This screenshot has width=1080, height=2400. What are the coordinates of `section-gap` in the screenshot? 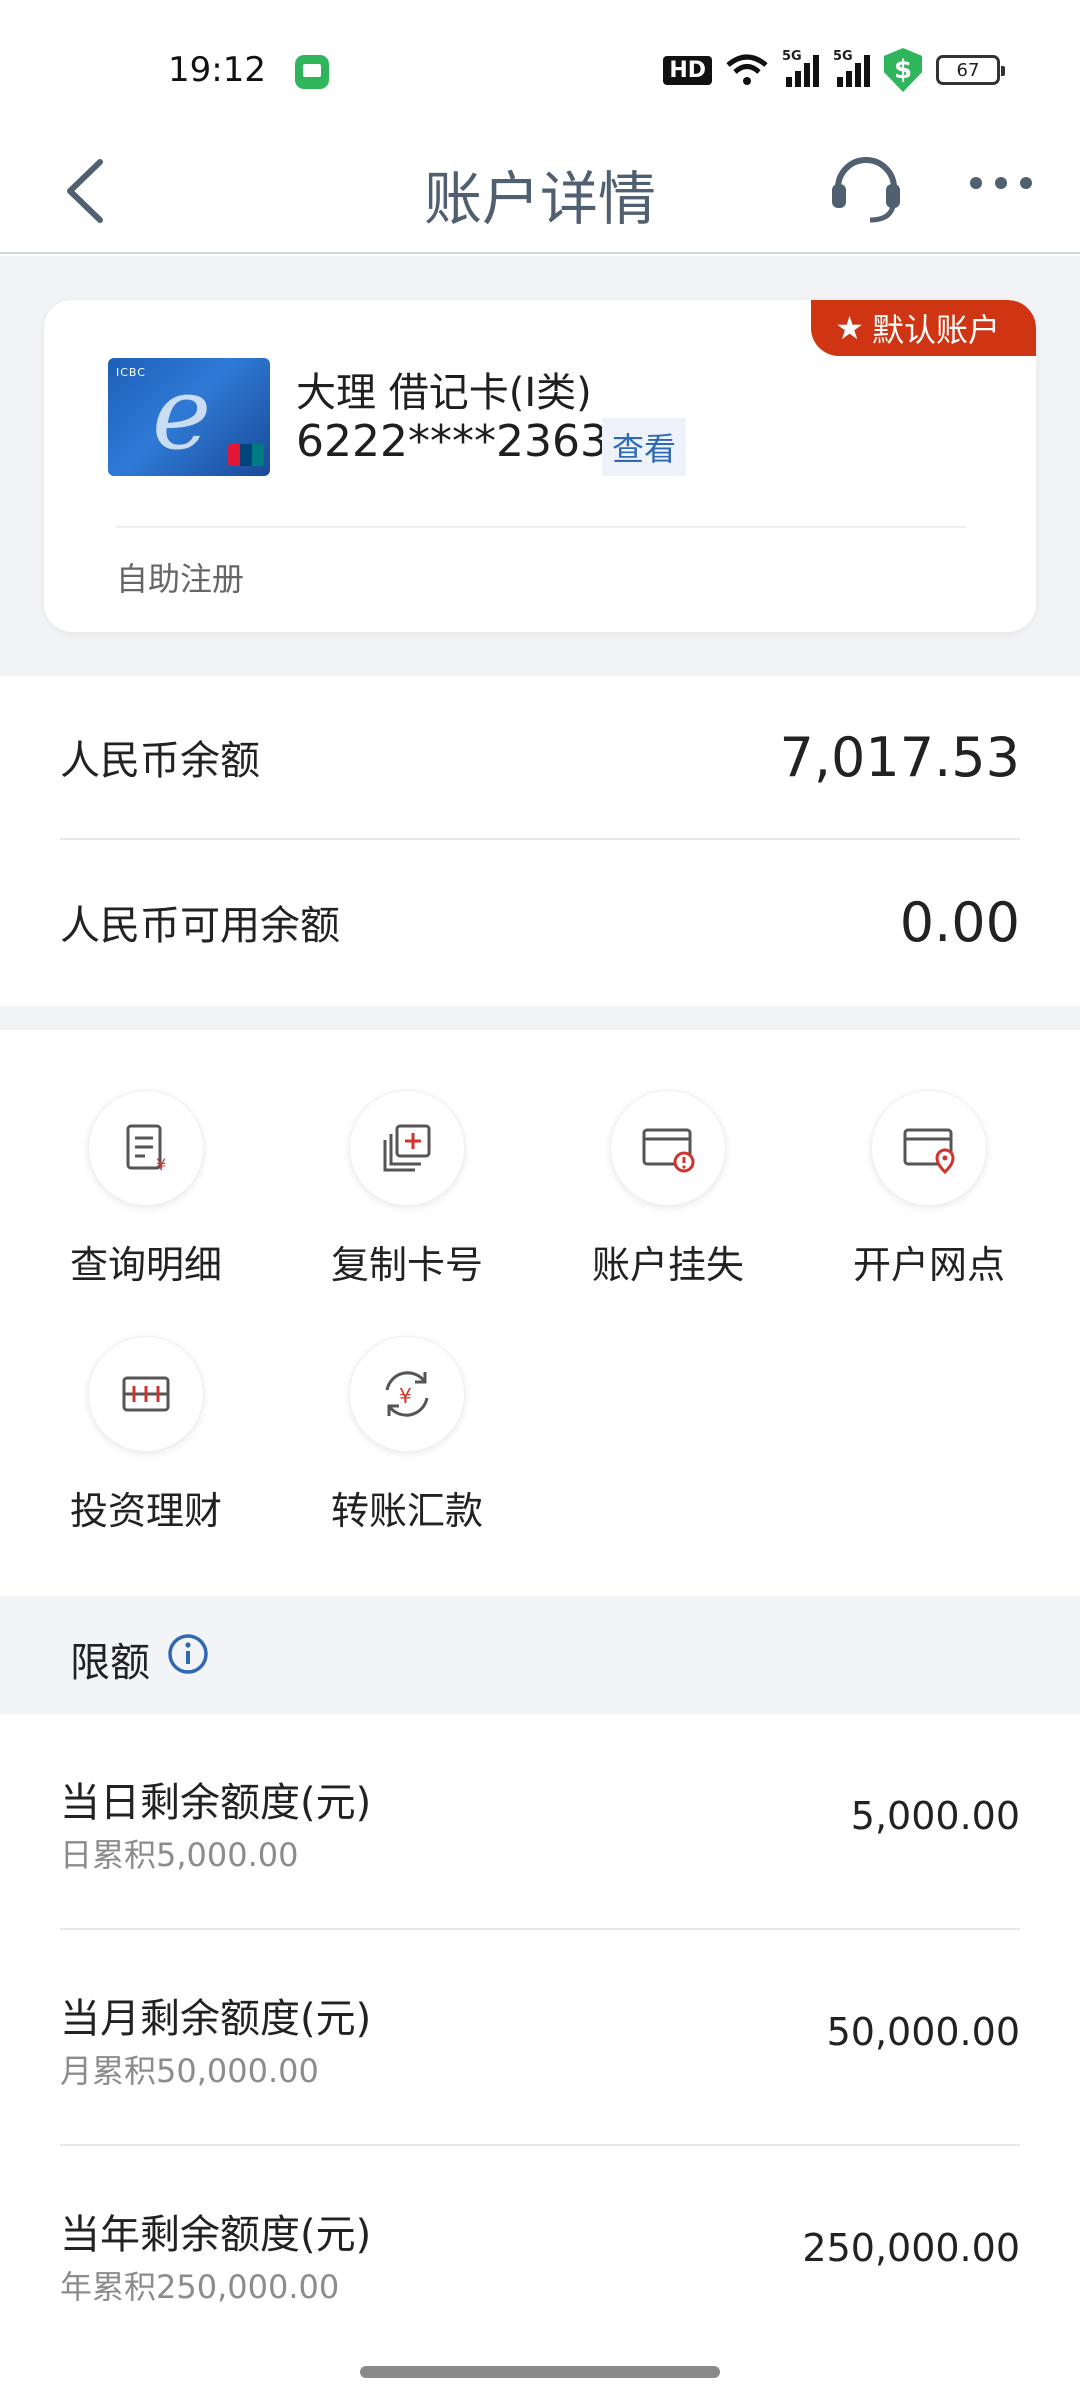 It's located at (540, 1018).